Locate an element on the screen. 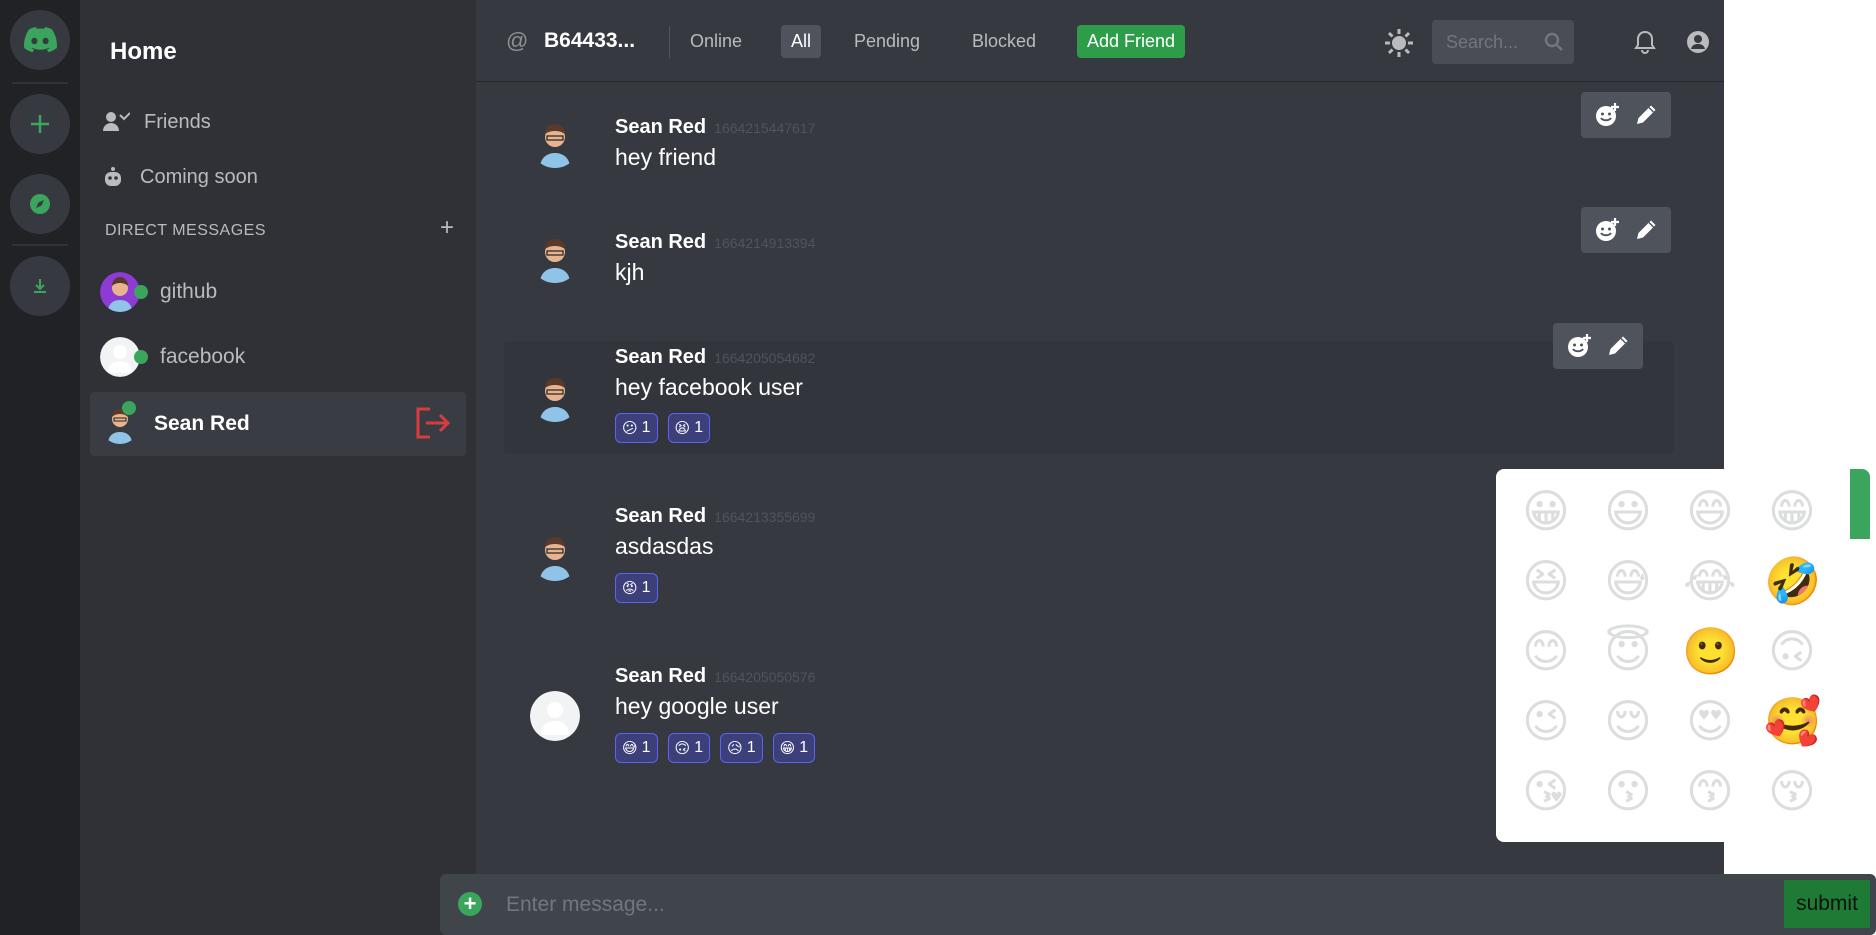  message-text: hey google user is located at coordinates (697, 706).